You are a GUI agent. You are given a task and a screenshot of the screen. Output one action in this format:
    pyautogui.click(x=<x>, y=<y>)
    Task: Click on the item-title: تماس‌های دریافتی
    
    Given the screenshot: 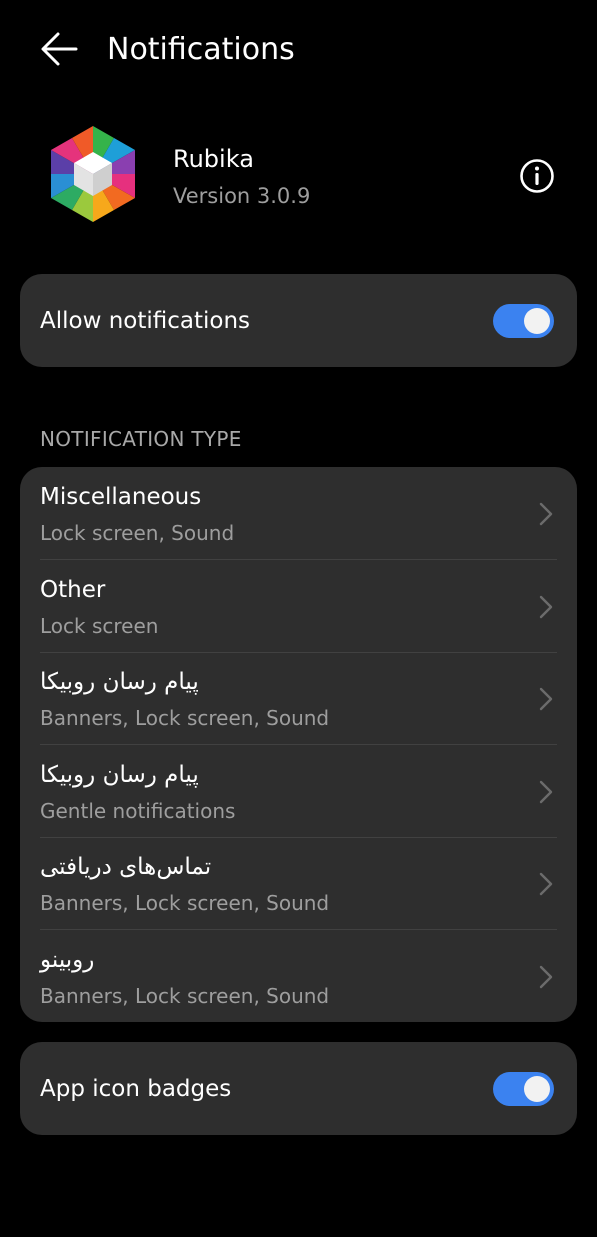 What is the action you would take?
    pyautogui.click(x=126, y=867)
    